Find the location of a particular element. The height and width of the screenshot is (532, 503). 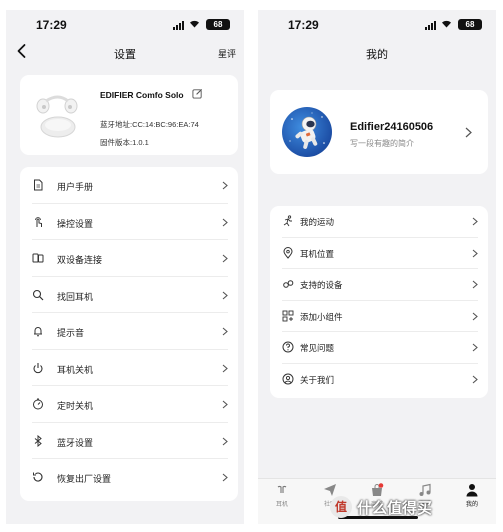

menu-item-label: 关于我们 is located at coordinates (317, 379).